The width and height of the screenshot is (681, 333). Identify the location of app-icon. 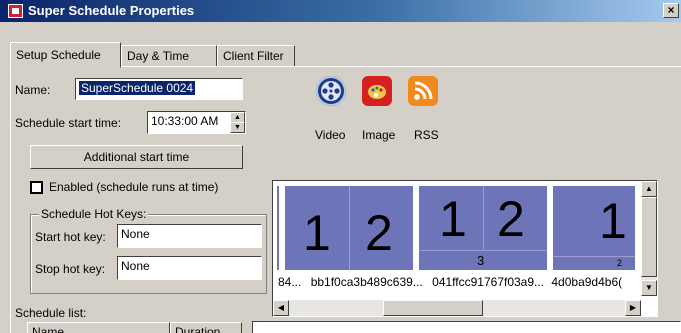
(15, 11).